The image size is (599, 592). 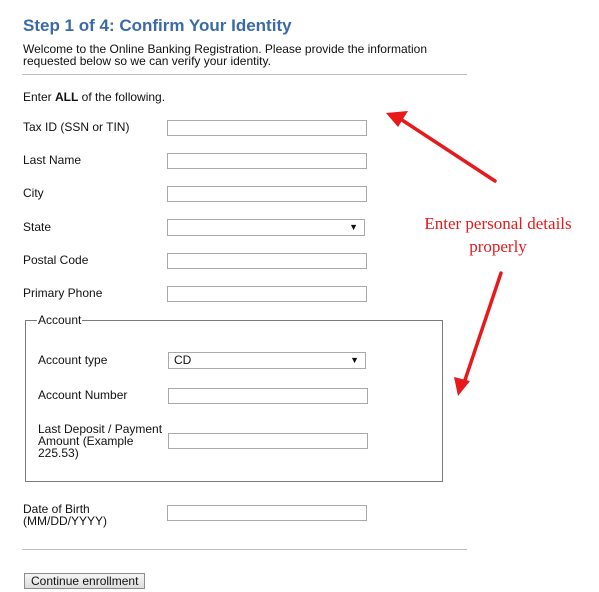 What do you see at coordinates (498, 235) in the screenshot?
I see `annotation-text: Enter personal details properly` at bounding box center [498, 235].